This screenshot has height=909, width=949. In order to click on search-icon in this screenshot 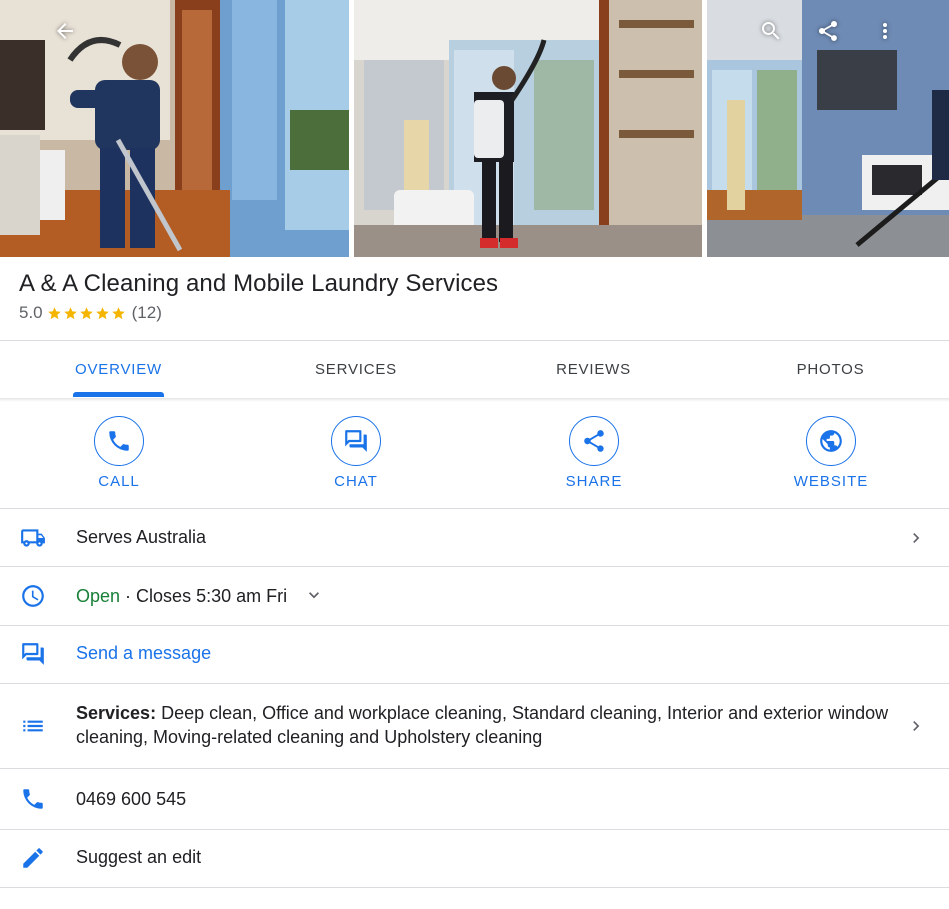, I will do `click(771, 31)`.